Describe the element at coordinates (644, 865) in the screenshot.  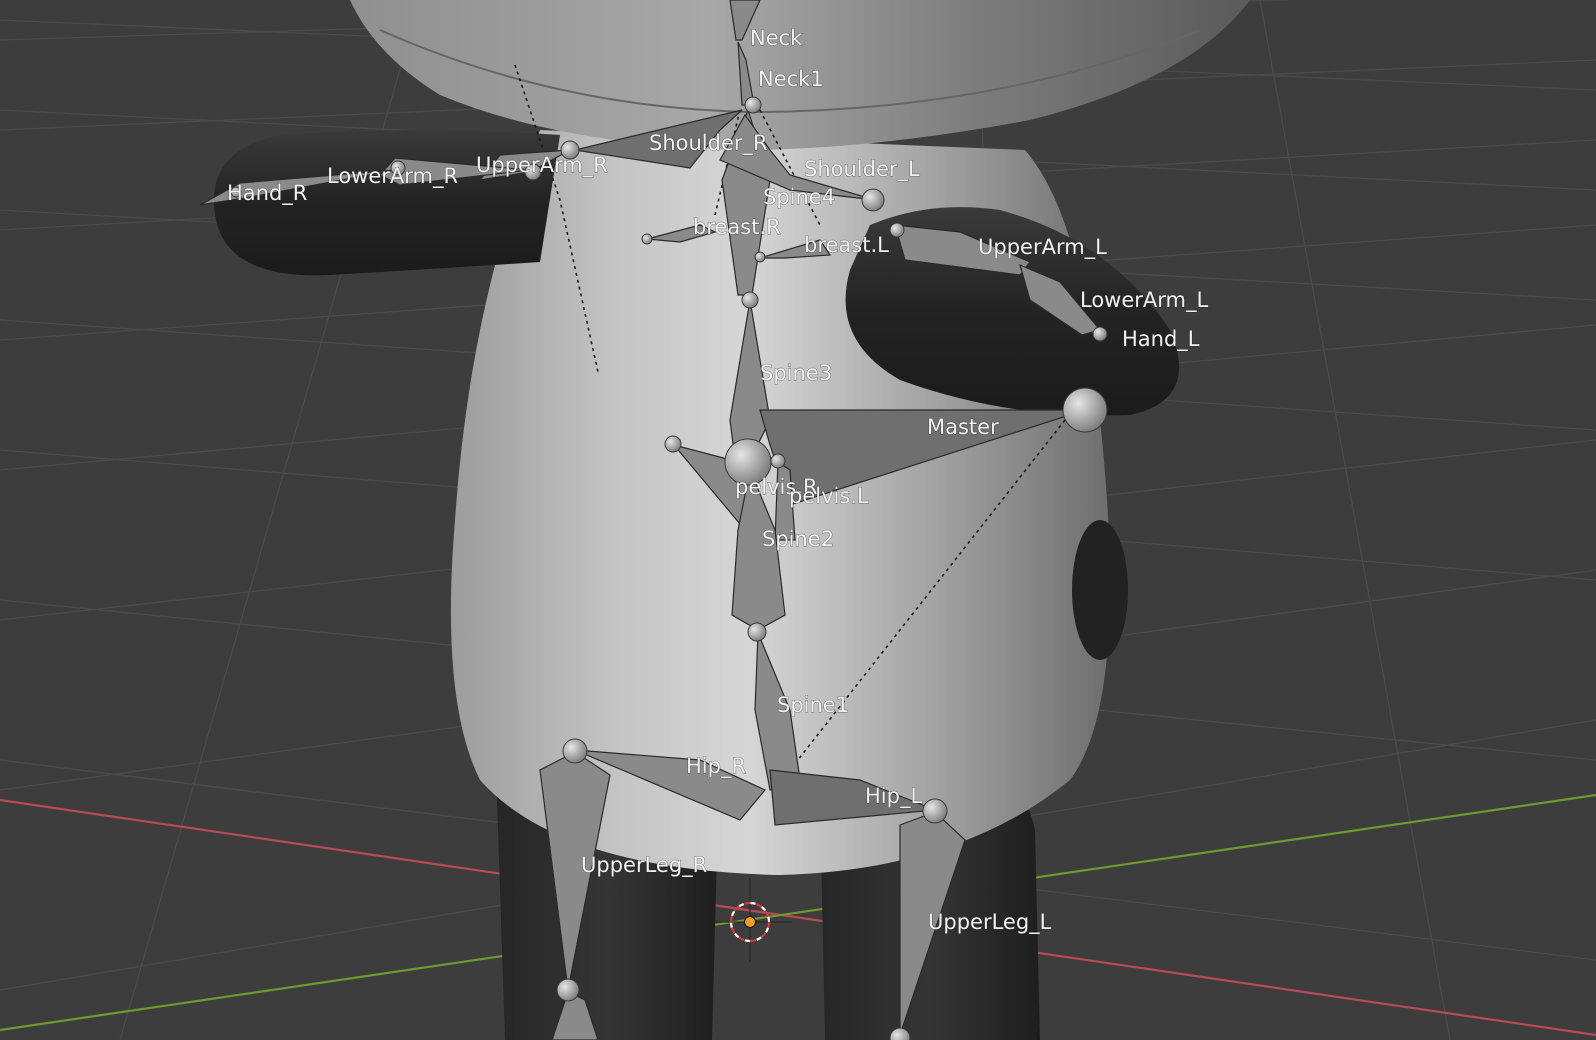
I see `label-upperleg-r: UpperLeg_R` at that location.